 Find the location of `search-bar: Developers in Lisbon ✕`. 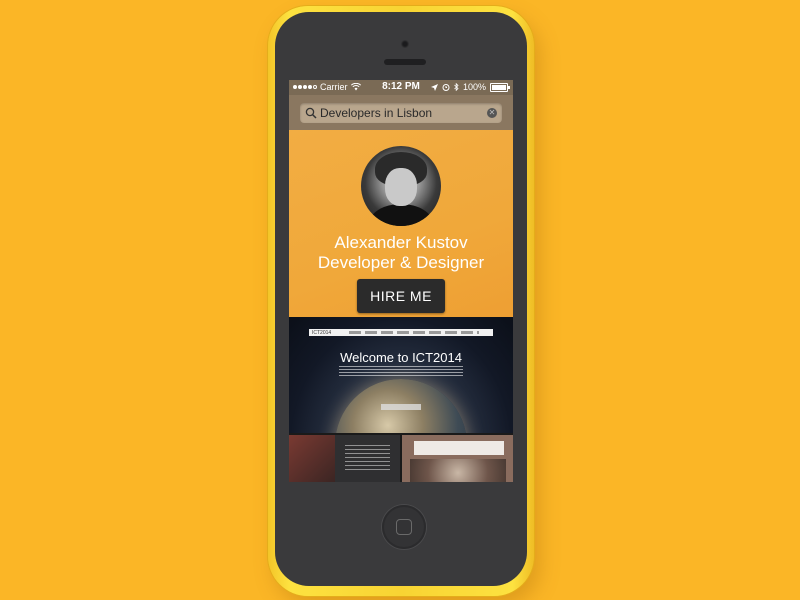

search-bar: Developers in Lisbon ✕ is located at coordinates (401, 112).